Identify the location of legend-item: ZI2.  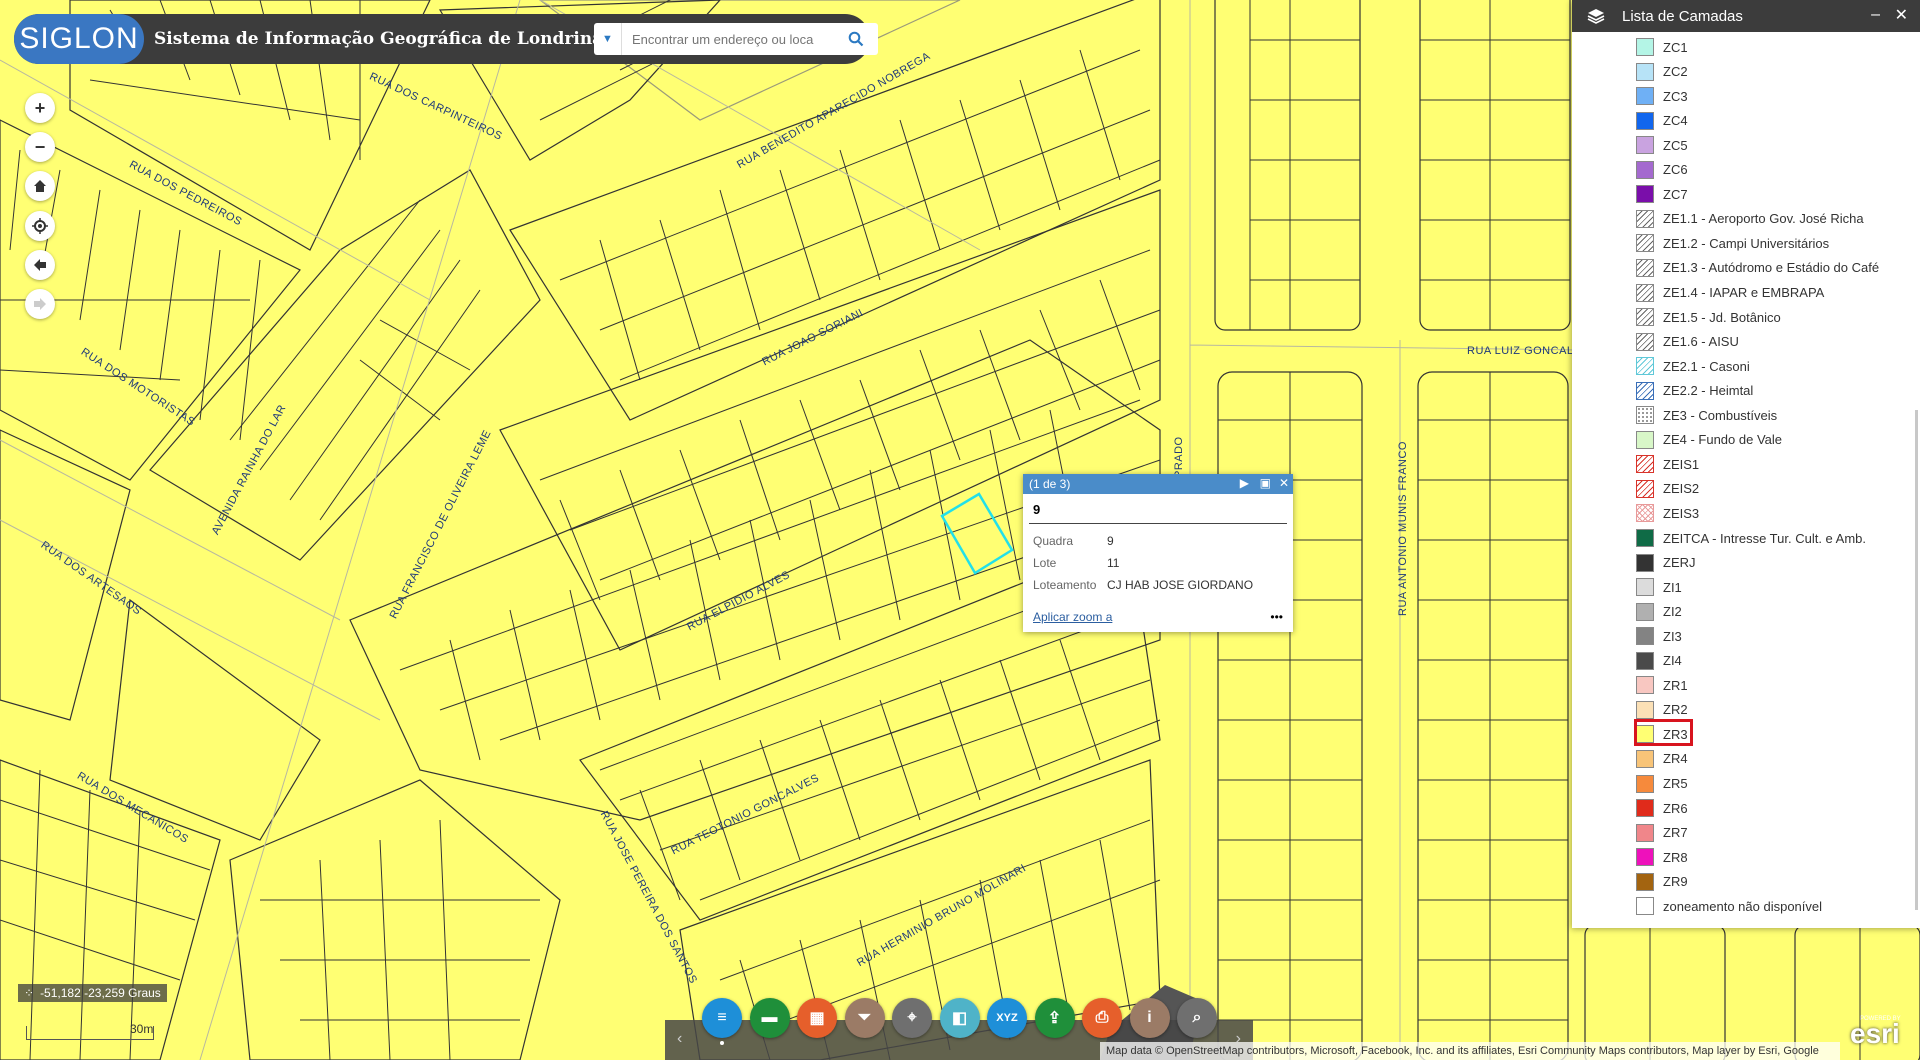
(1659, 612).